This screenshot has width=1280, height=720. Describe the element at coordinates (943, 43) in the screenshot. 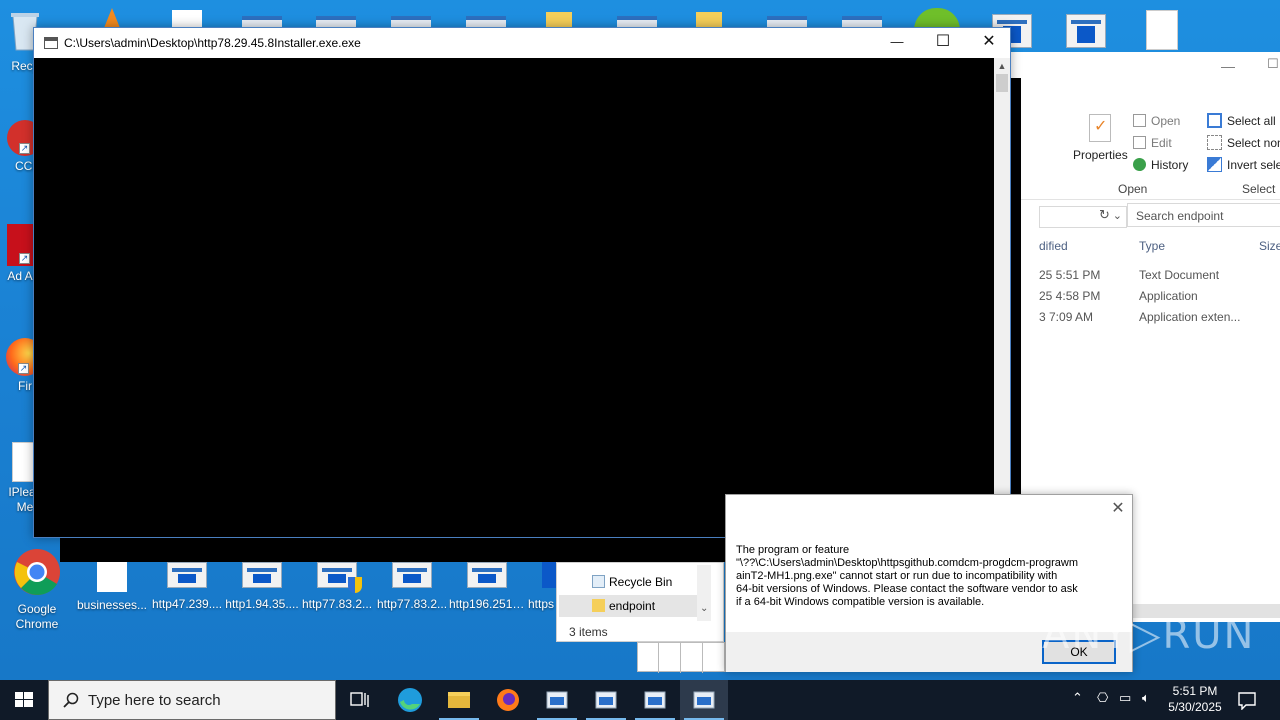

I see `maximize-button: ☐` at that location.